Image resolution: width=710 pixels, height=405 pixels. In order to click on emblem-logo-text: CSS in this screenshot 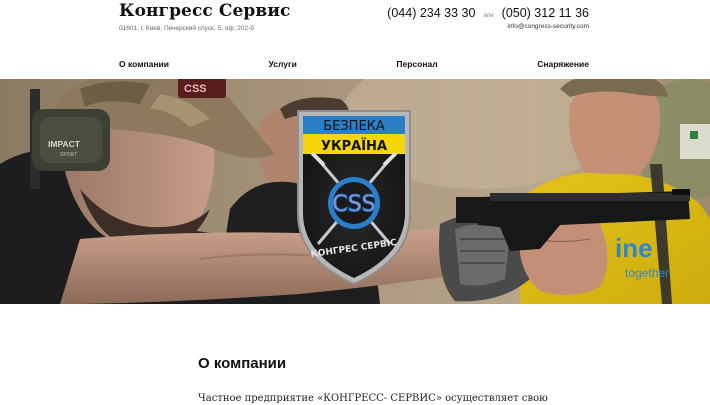, I will do `click(353, 204)`.